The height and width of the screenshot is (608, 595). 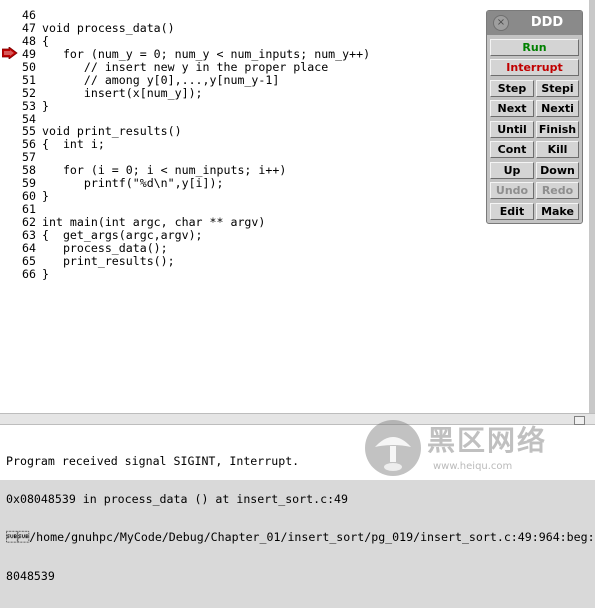 I want to click on pane-splitter, so click(x=297, y=419).